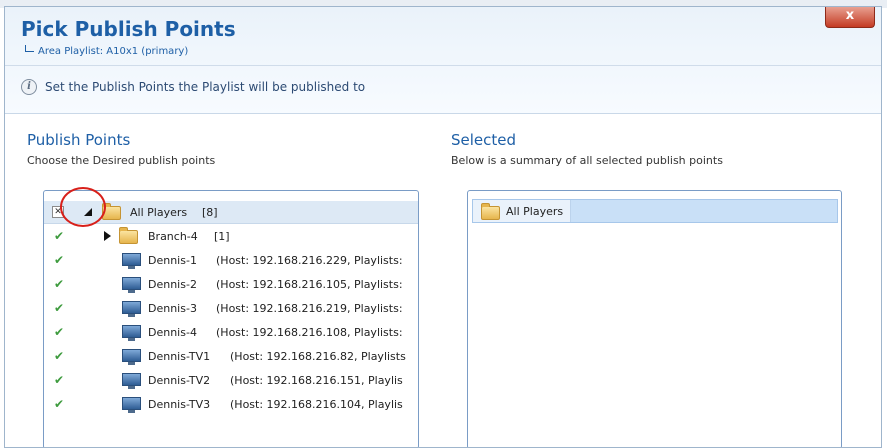 Image resolution: width=887 pixels, height=448 pixels. I want to click on item-name: Dennis-2, so click(172, 284).